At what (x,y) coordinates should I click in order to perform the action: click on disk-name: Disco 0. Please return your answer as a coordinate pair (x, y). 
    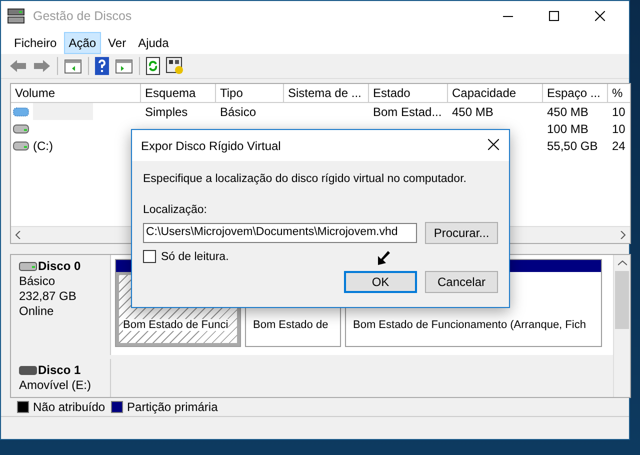
    Looking at the image, I should click on (59, 266).